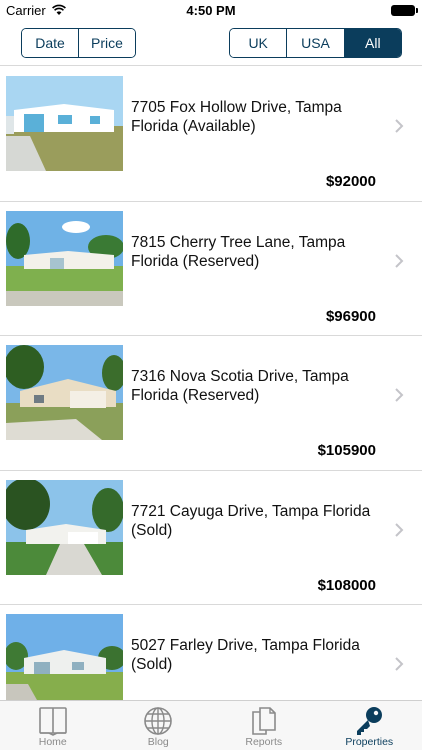 The height and width of the screenshot is (750, 422). What do you see at coordinates (259, 43) in the screenshot?
I see `region-uk-button: UK` at bounding box center [259, 43].